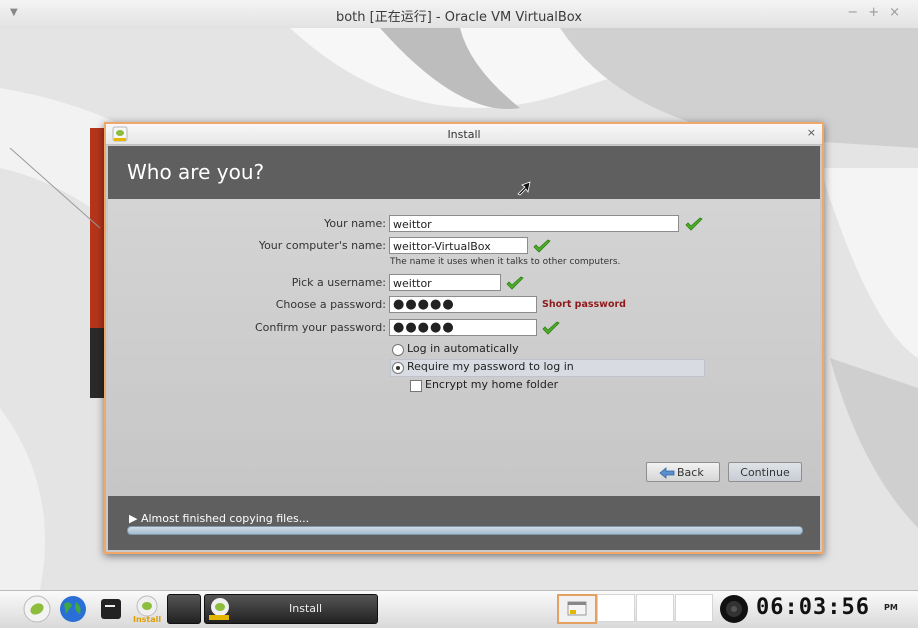  What do you see at coordinates (464, 172) in the screenshot?
I see `page-header: Who are you?` at bounding box center [464, 172].